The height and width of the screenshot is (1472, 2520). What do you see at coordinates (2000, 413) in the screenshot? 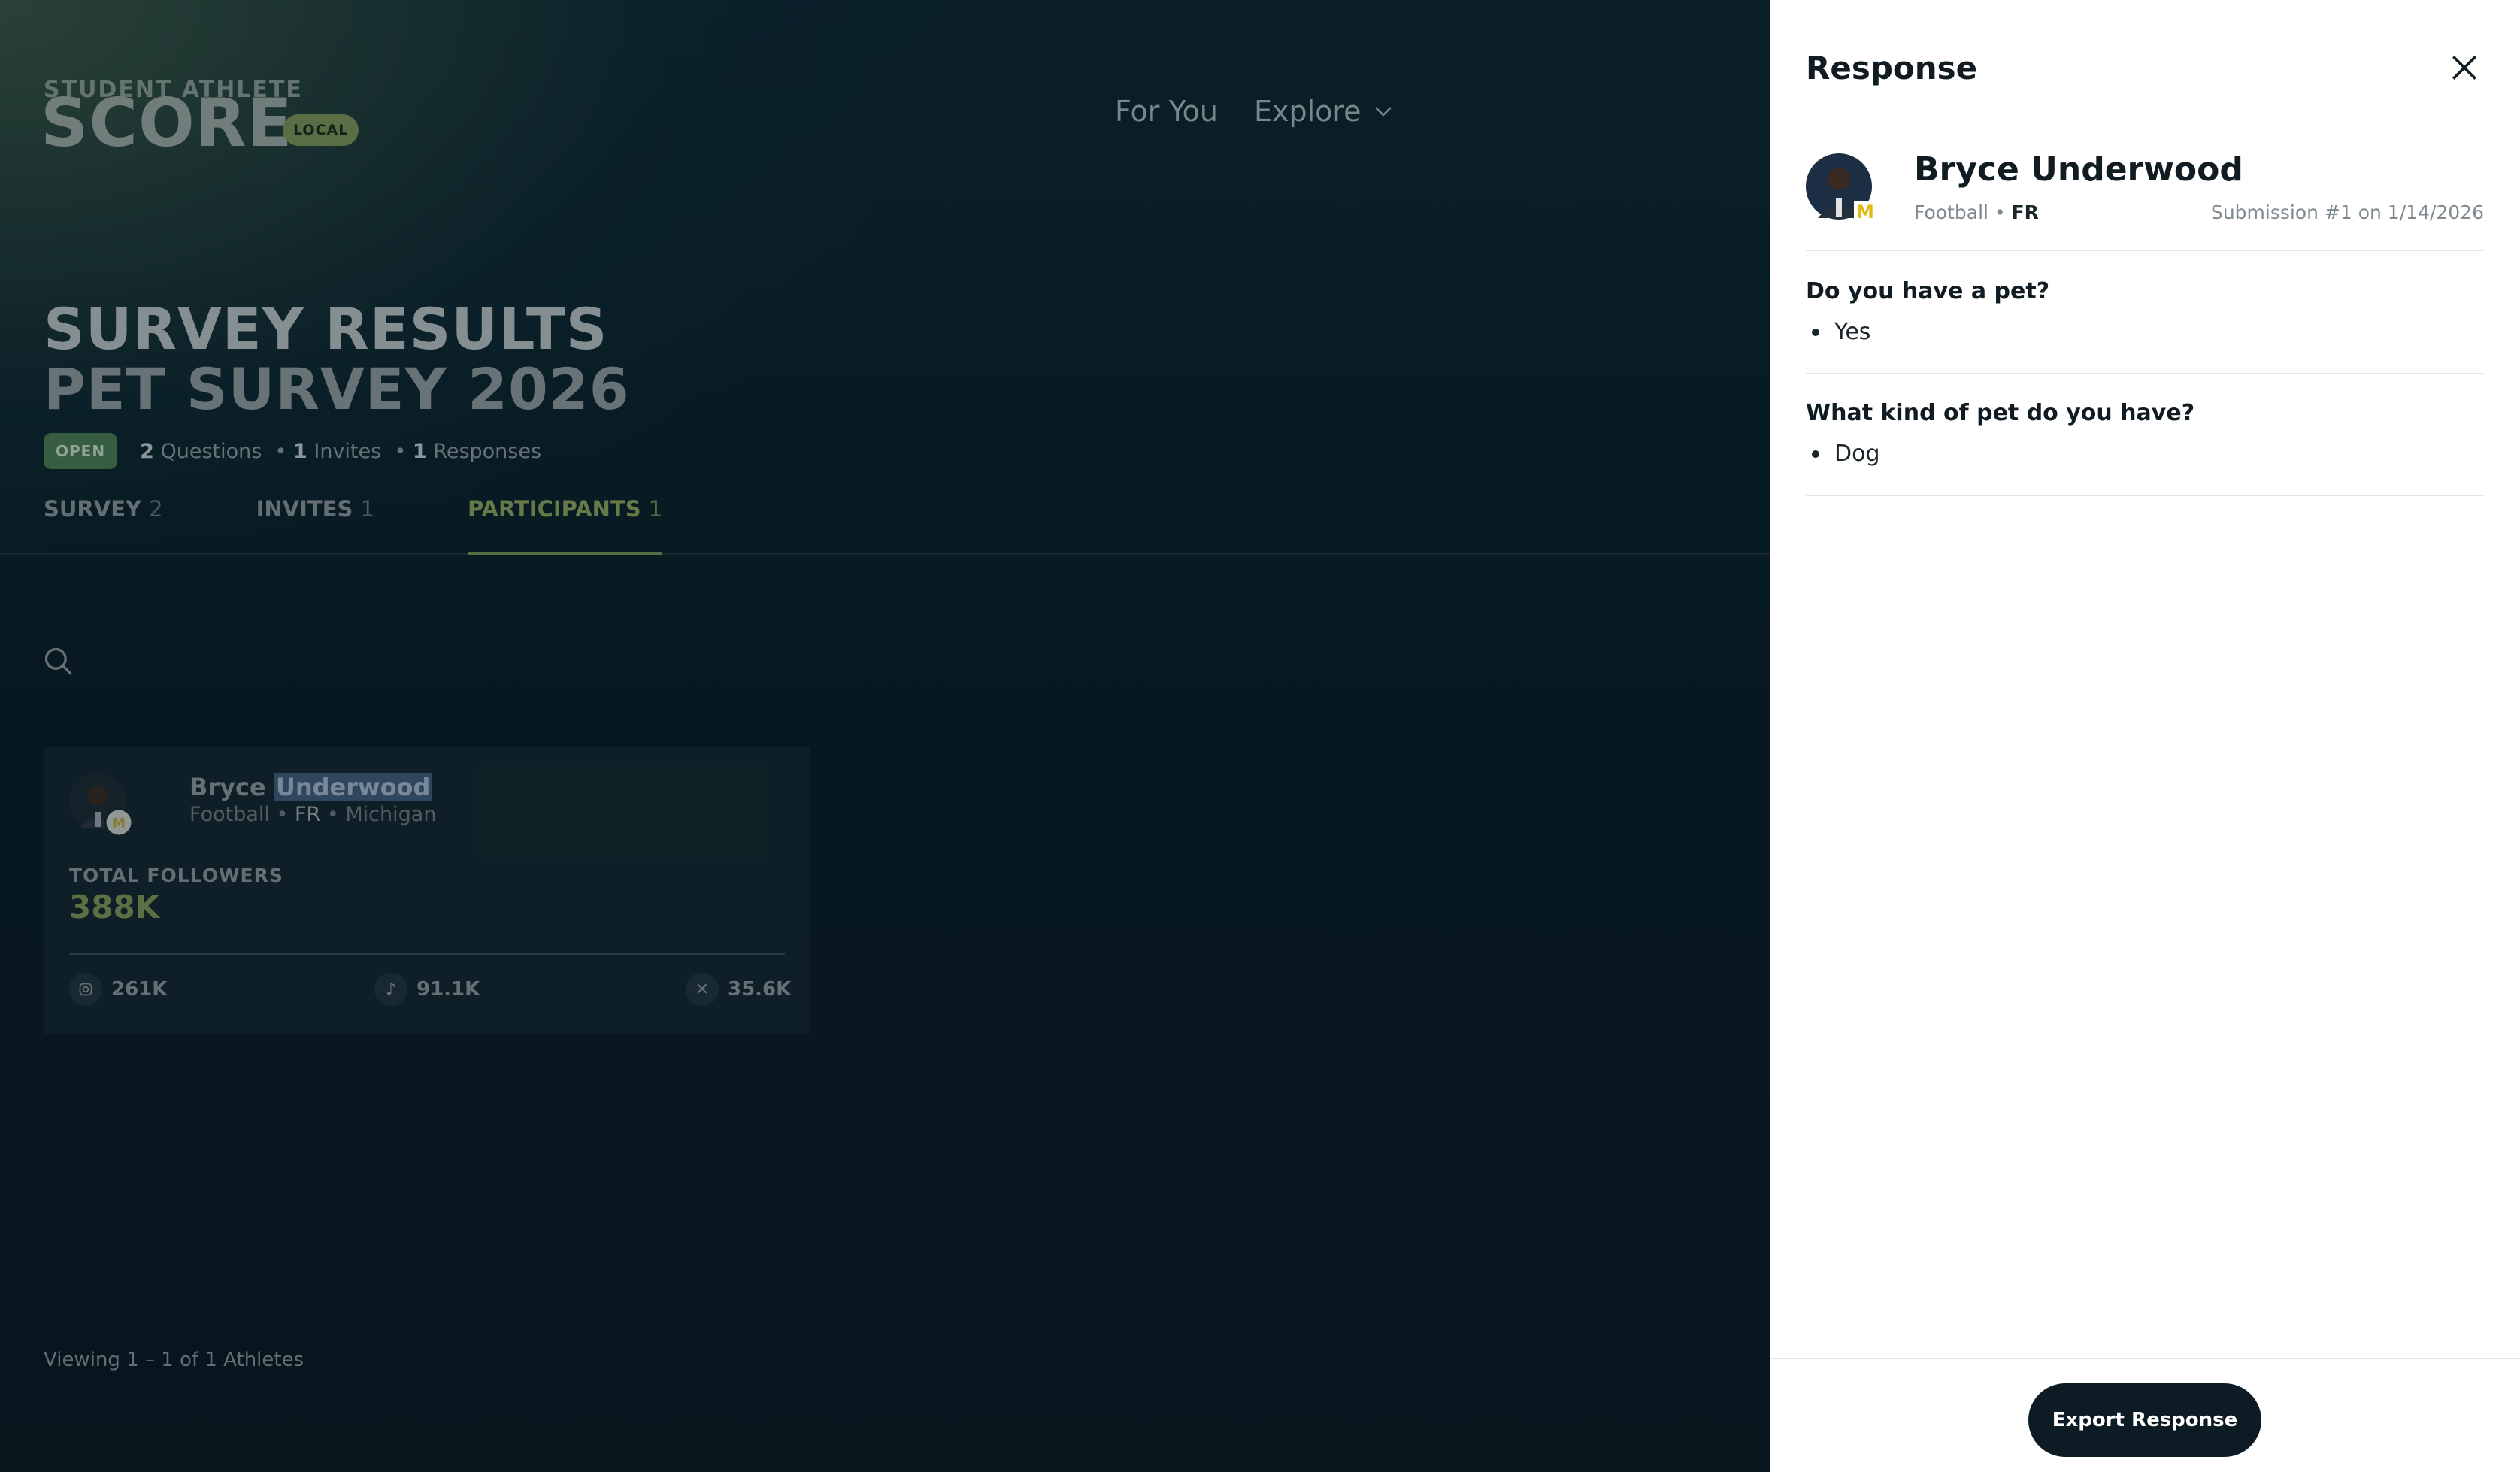
I see `question-2: What kind of pet do you have?` at bounding box center [2000, 413].